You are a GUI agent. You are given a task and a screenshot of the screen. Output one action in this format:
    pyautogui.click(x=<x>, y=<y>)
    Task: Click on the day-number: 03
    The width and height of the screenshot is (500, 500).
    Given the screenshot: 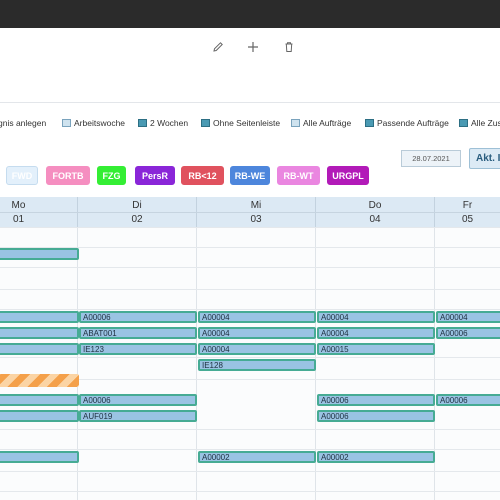 What is the action you would take?
    pyautogui.click(x=256, y=219)
    